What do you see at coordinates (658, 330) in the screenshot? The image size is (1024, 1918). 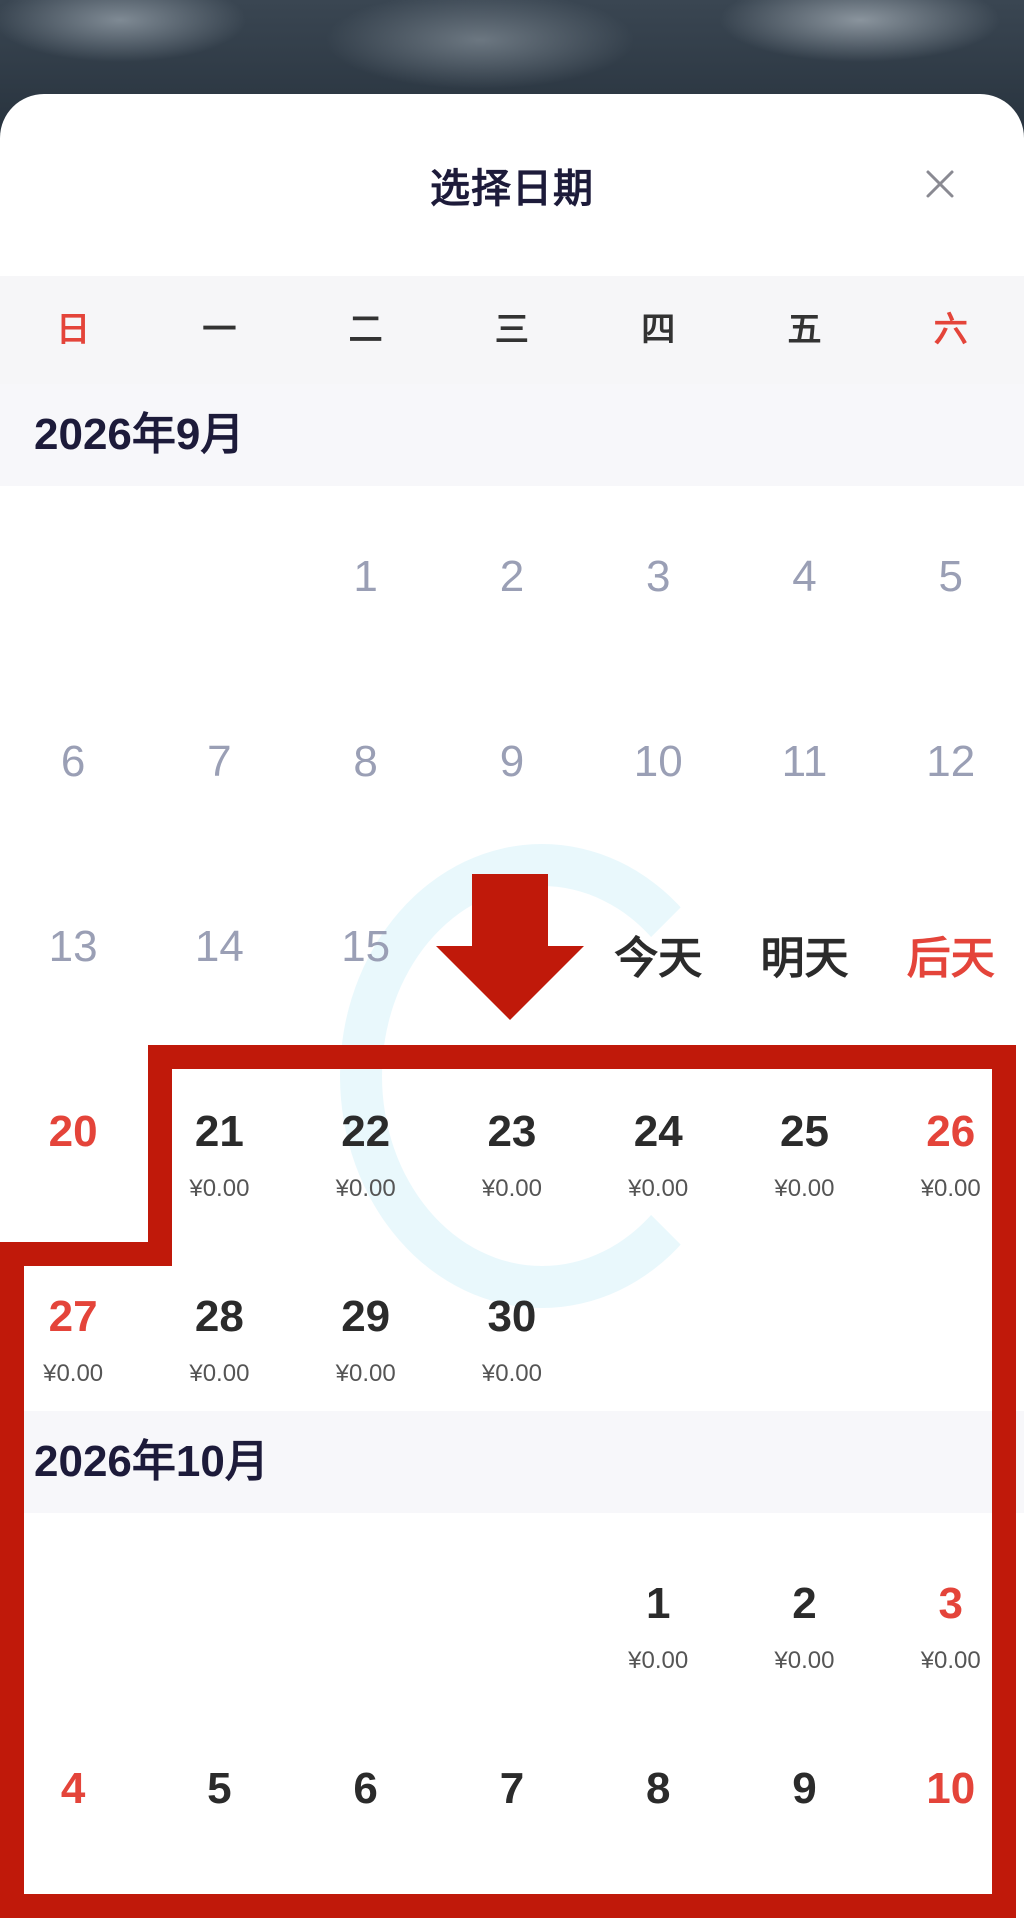 I see `weekday-label: 四` at bounding box center [658, 330].